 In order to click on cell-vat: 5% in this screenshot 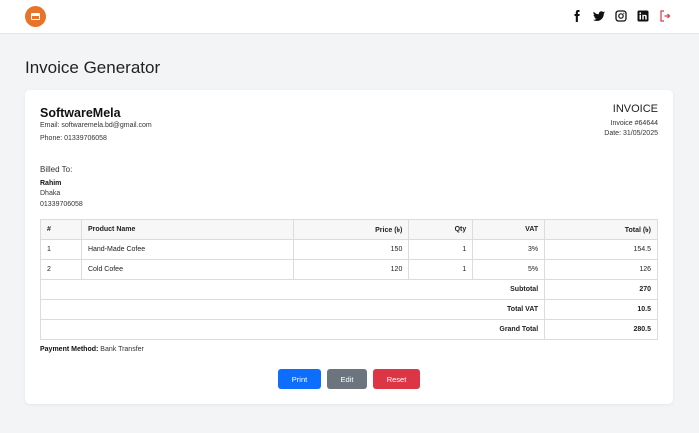, I will do `click(509, 269)`.